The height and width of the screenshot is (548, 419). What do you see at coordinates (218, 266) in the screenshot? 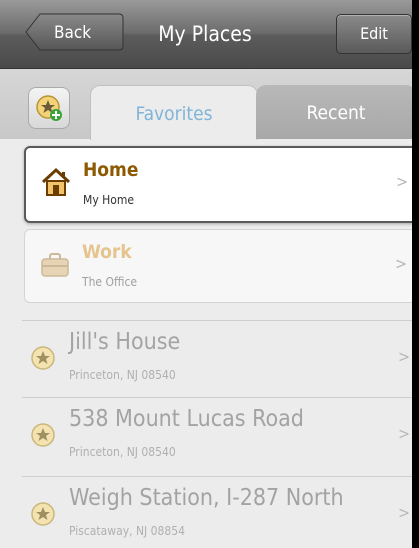
I see `favorite-item-work: Work The Office >` at bounding box center [218, 266].